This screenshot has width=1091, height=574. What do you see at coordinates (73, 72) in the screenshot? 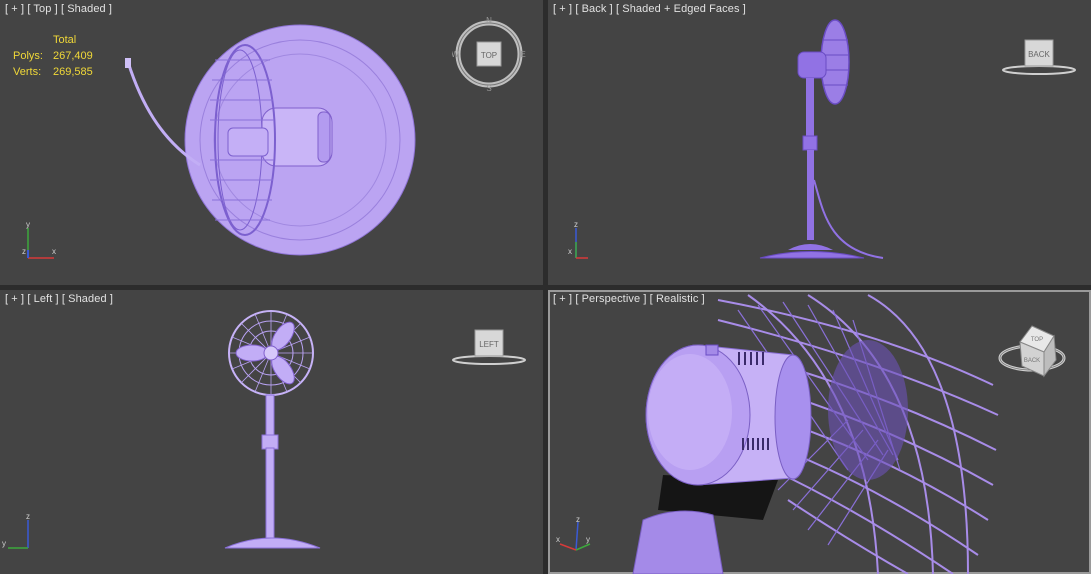
I see `verts-value: 269,585` at bounding box center [73, 72].